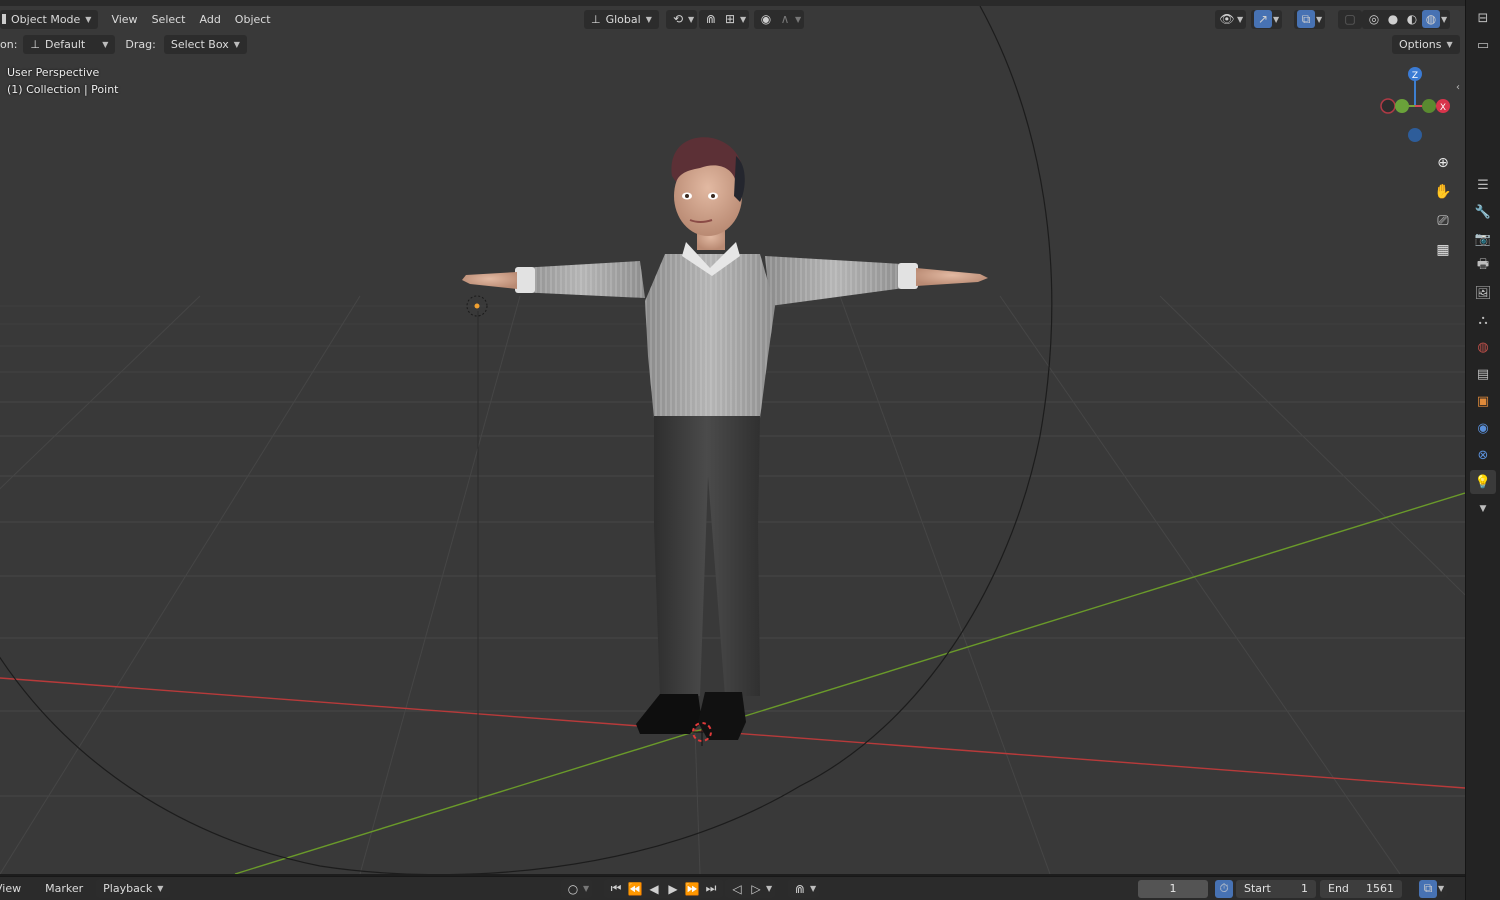 This screenshot has height=900, width=1500. I want to click on prev-keyframe-icon: ⏪, so click(635, 889).